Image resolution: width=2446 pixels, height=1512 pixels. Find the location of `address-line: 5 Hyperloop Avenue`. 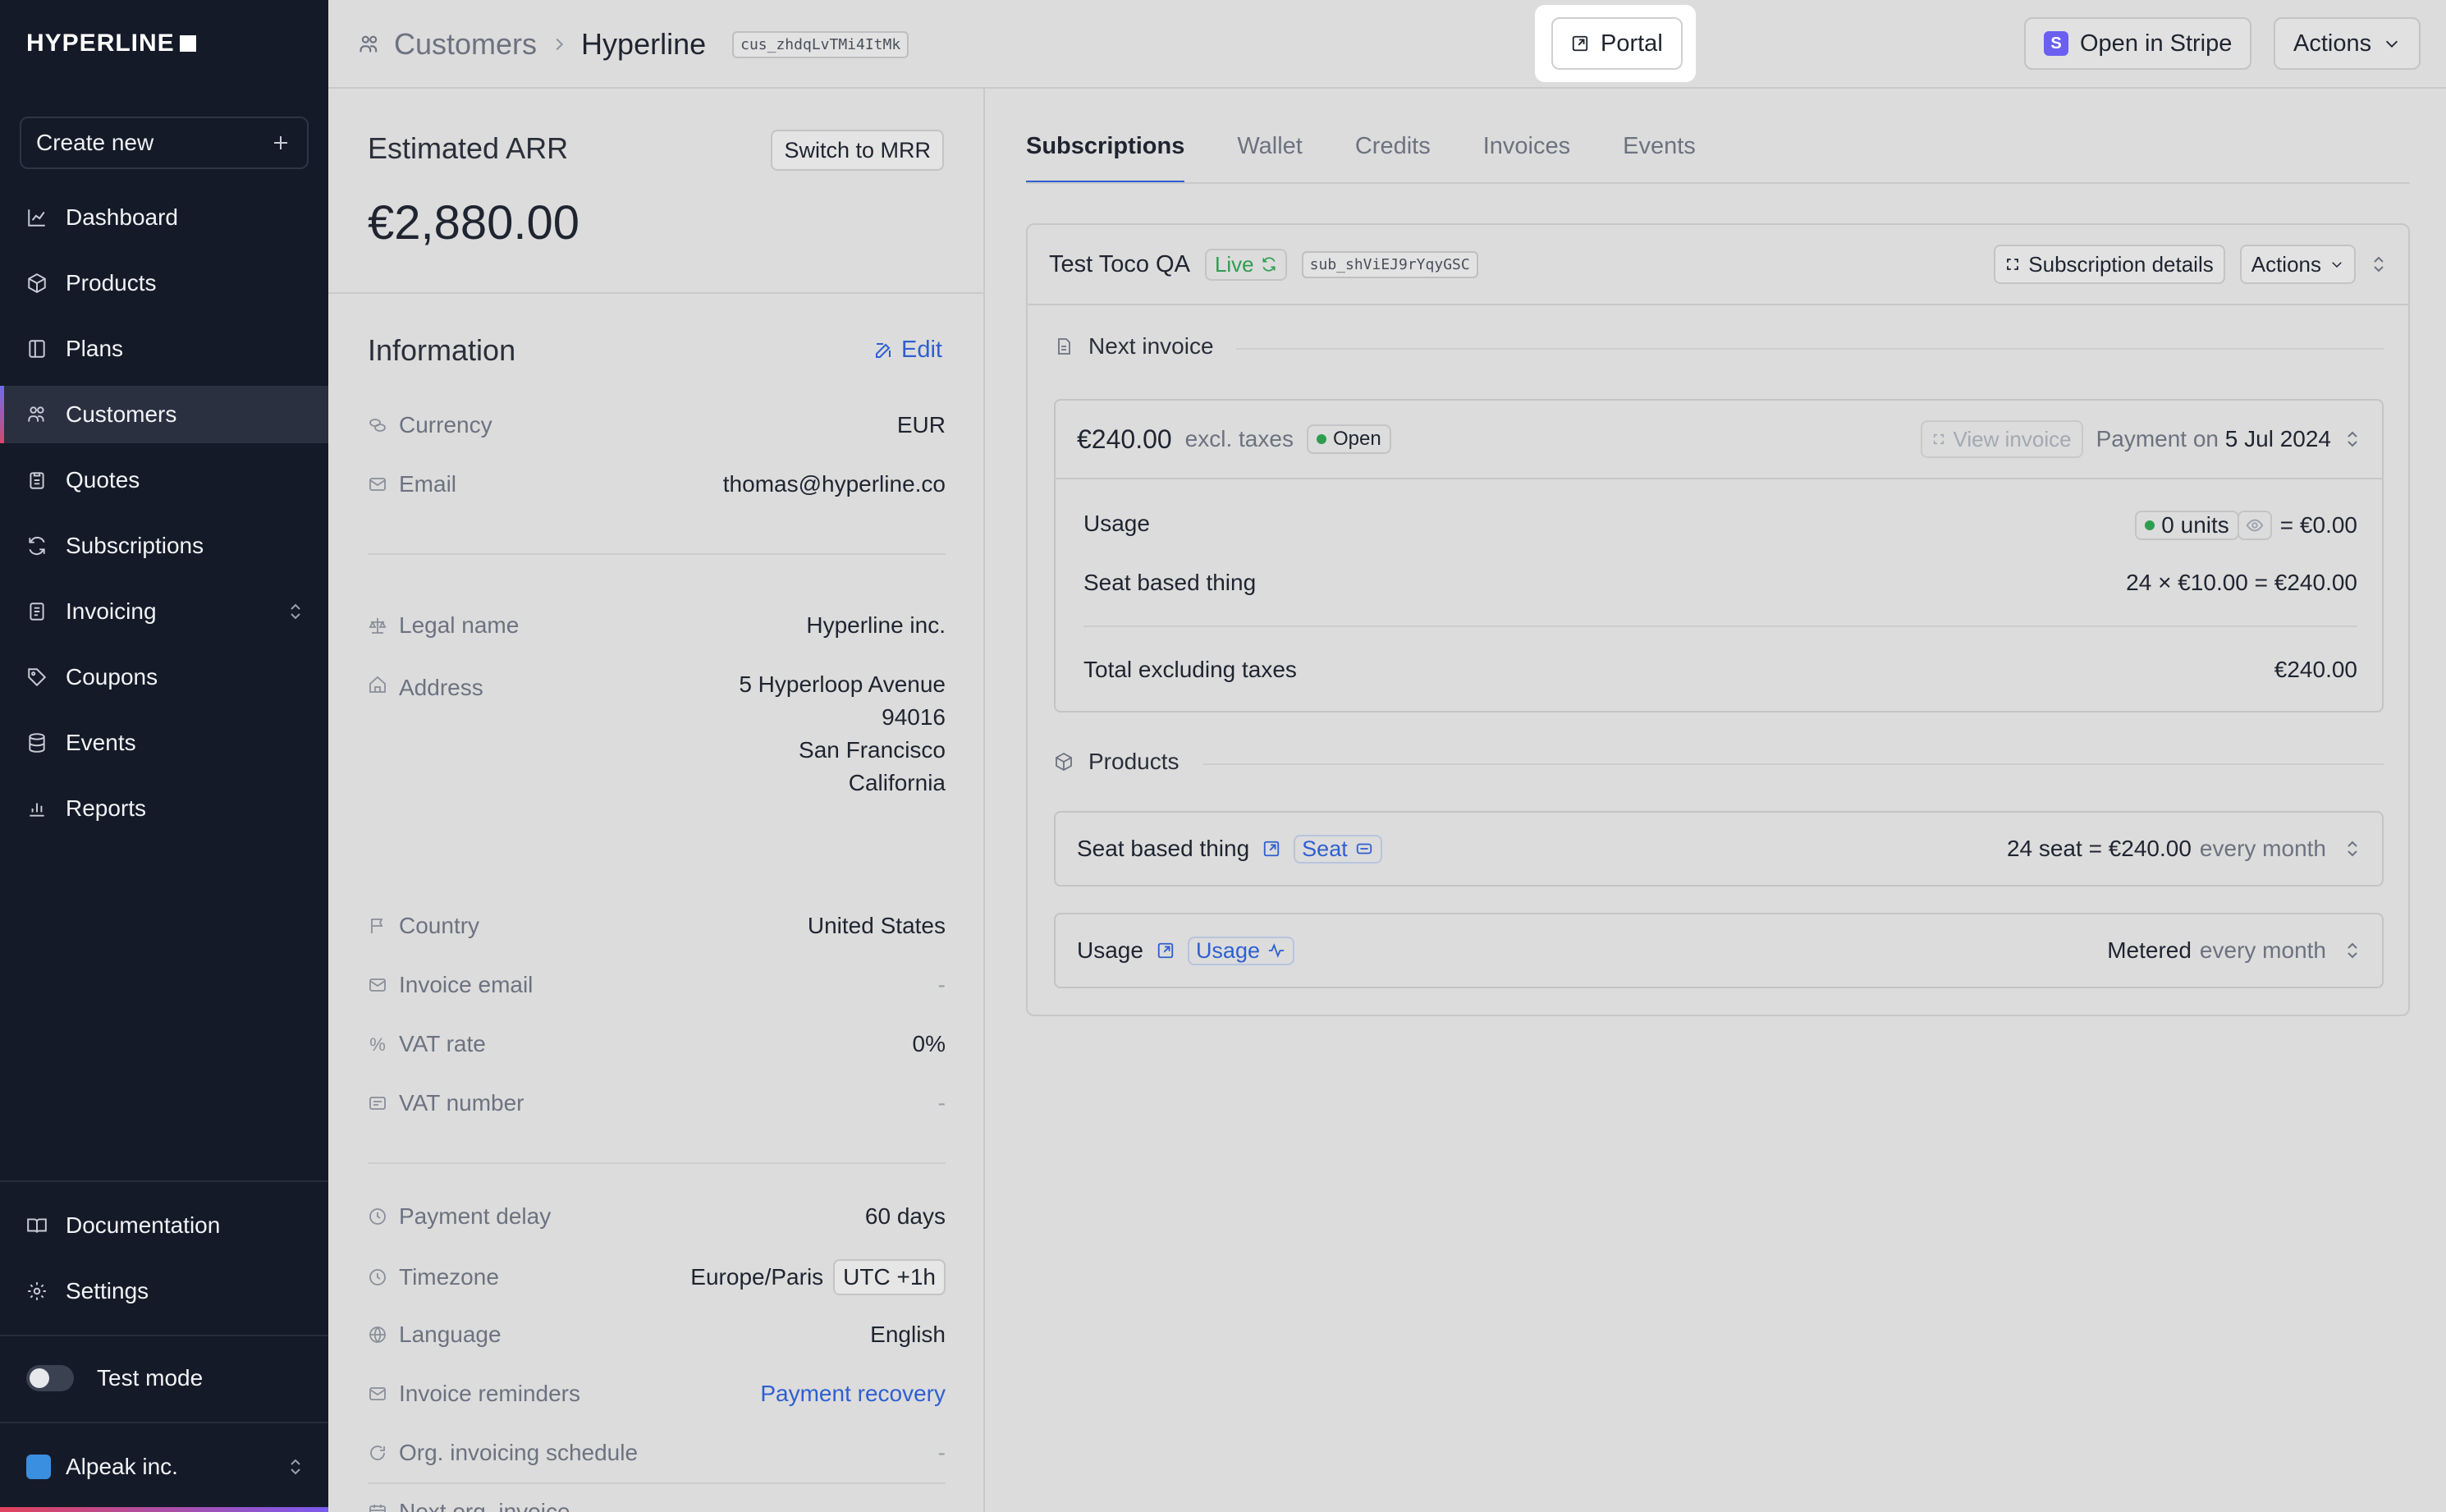

address-line: 5 Hyperloop Avenue is located at coordinates (842, 684).